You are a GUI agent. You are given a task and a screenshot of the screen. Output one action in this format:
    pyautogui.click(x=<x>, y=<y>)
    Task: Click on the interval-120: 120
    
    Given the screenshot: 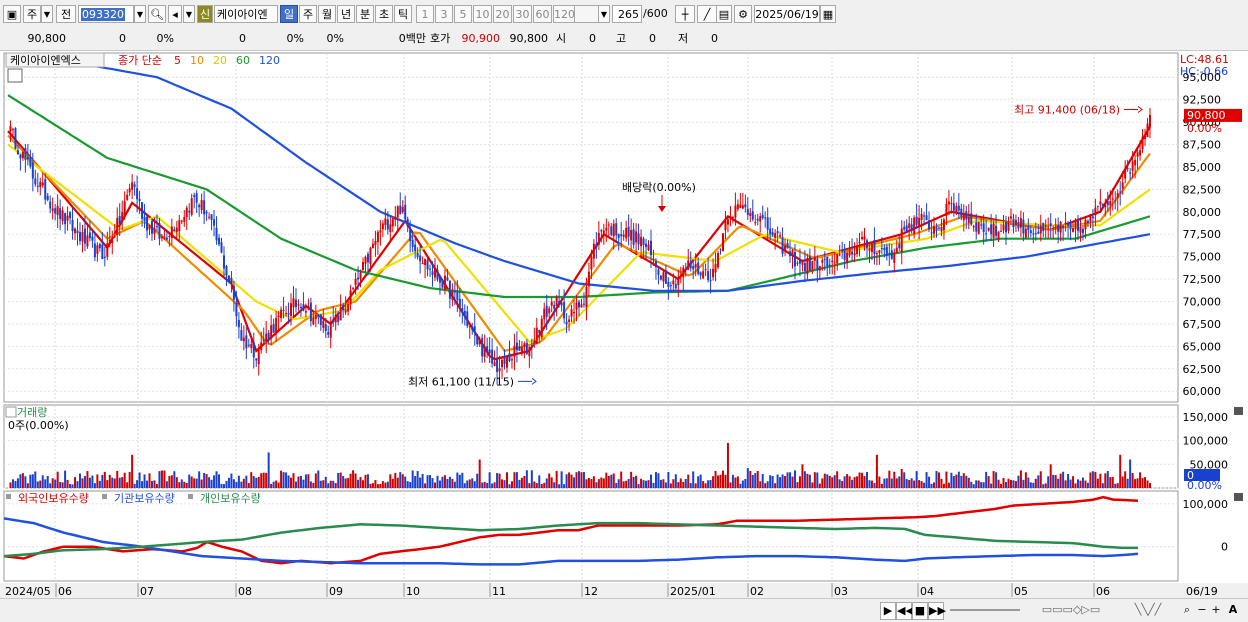 What is the action you would take?
    pyautogui.click(x=564, y=14)
    